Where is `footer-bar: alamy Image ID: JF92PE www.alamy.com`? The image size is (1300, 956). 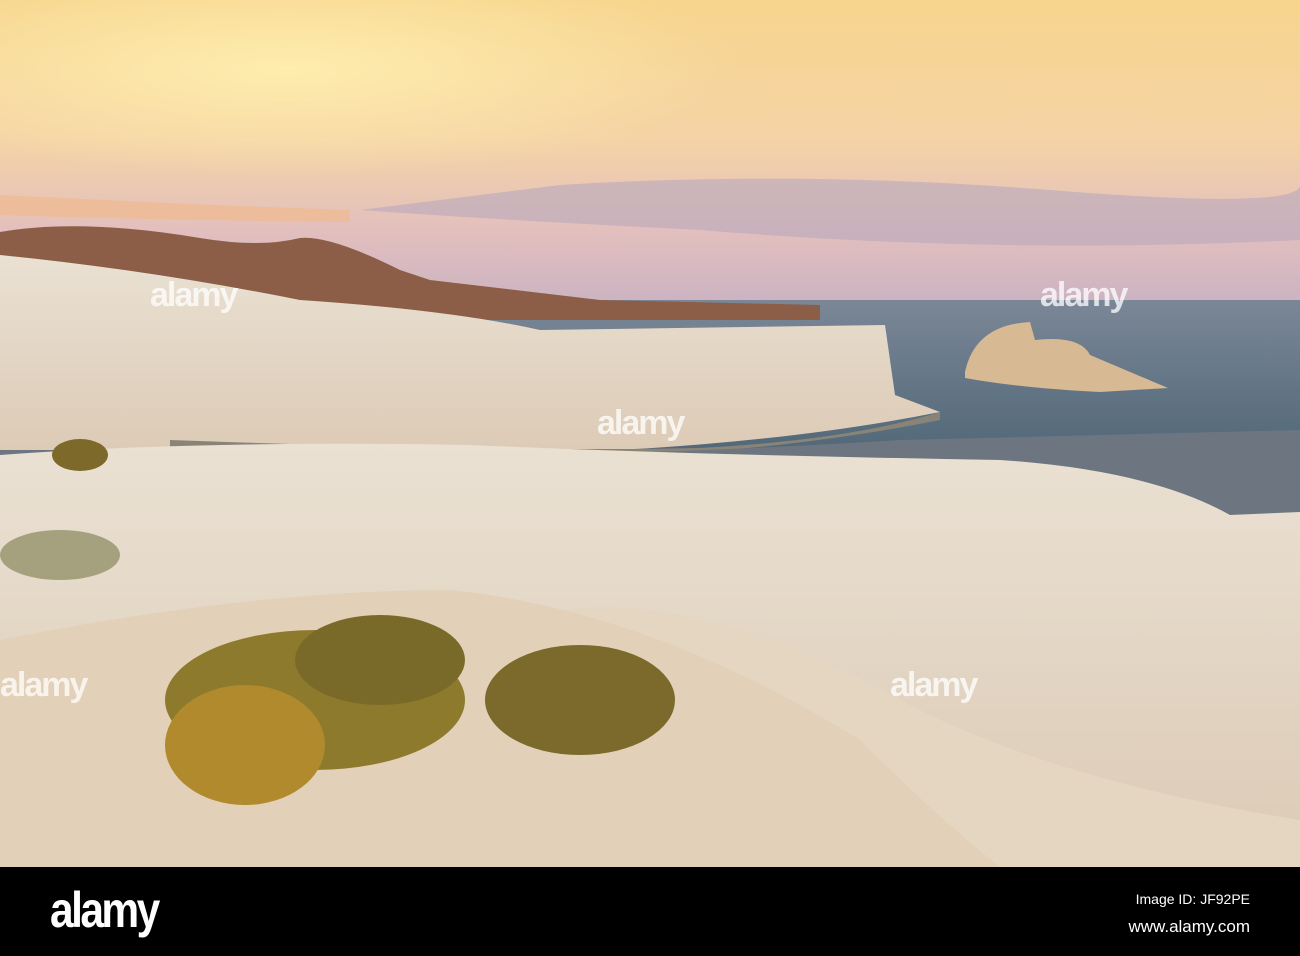
footer-bar: alamy Image ID: JF92PE www.alamy.com is located at coordinates (650, 911).